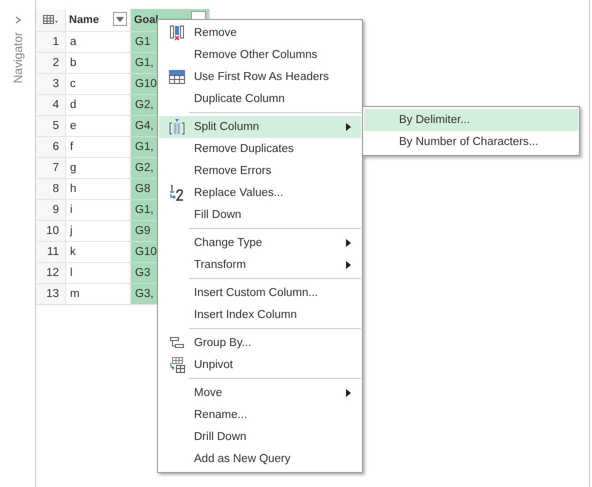 This screenshot has height=487, width=592. What do you see at coordinates (51, 104) in the screenshot?
I see `row-number: 4` at bounding box center [51, 104].